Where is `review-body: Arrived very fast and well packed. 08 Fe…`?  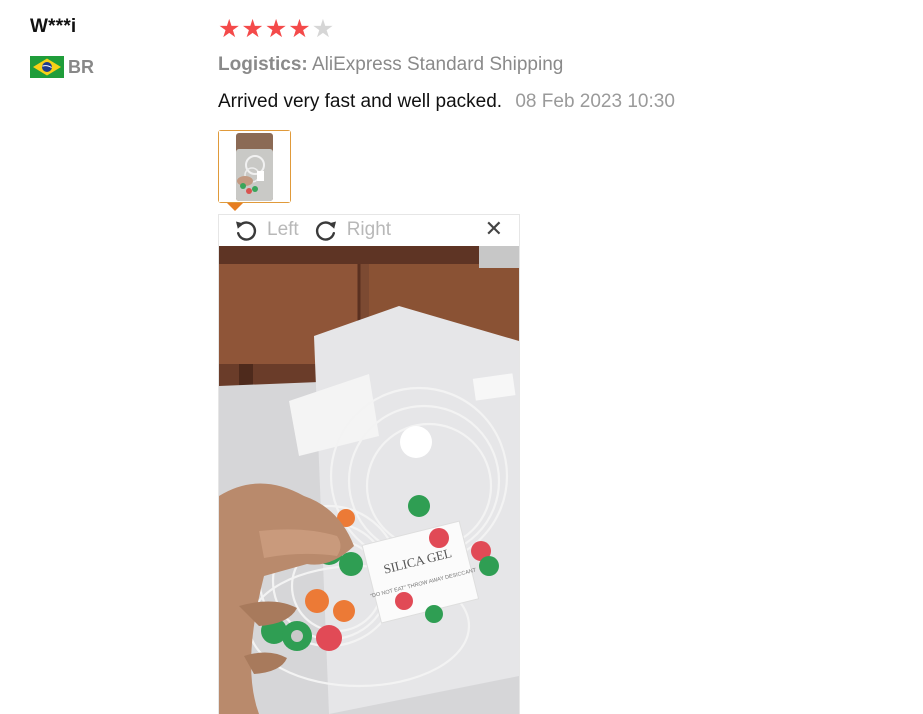 review-body: Arrived very fast and well packed. 08 Fe… is located at coordinates (446, 102).